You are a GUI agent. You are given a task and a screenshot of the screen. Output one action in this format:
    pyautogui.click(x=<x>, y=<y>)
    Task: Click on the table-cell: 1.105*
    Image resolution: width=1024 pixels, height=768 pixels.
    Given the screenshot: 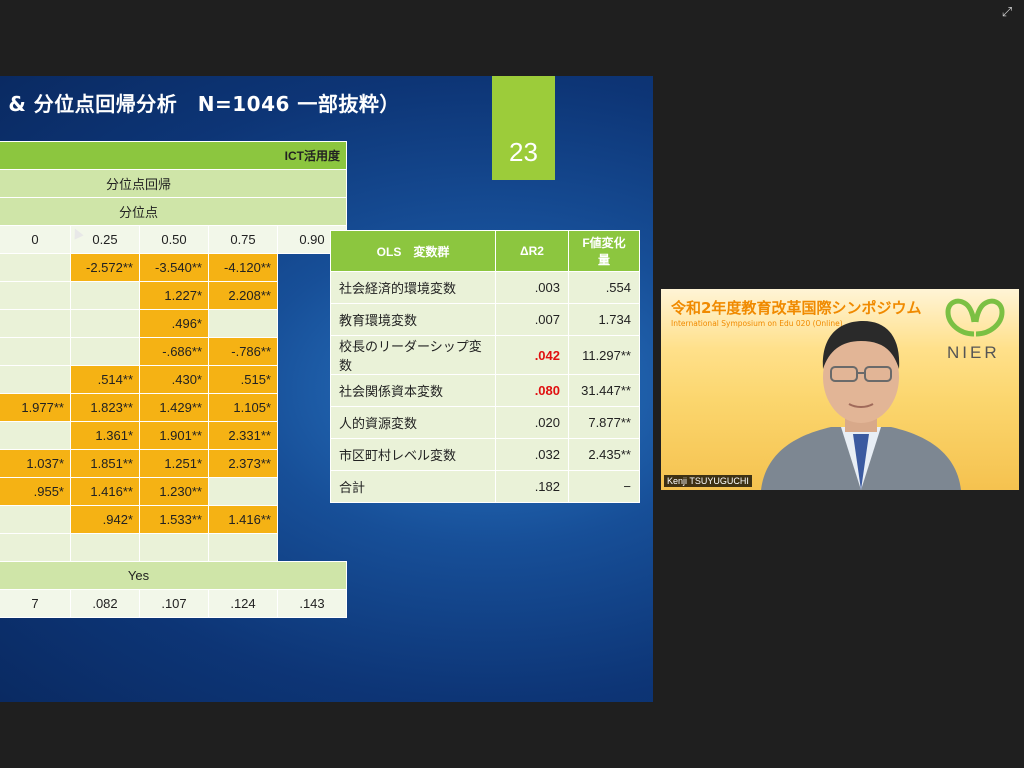 What is the action you would take?
    pyautogui.click(x=243, y=407)
    